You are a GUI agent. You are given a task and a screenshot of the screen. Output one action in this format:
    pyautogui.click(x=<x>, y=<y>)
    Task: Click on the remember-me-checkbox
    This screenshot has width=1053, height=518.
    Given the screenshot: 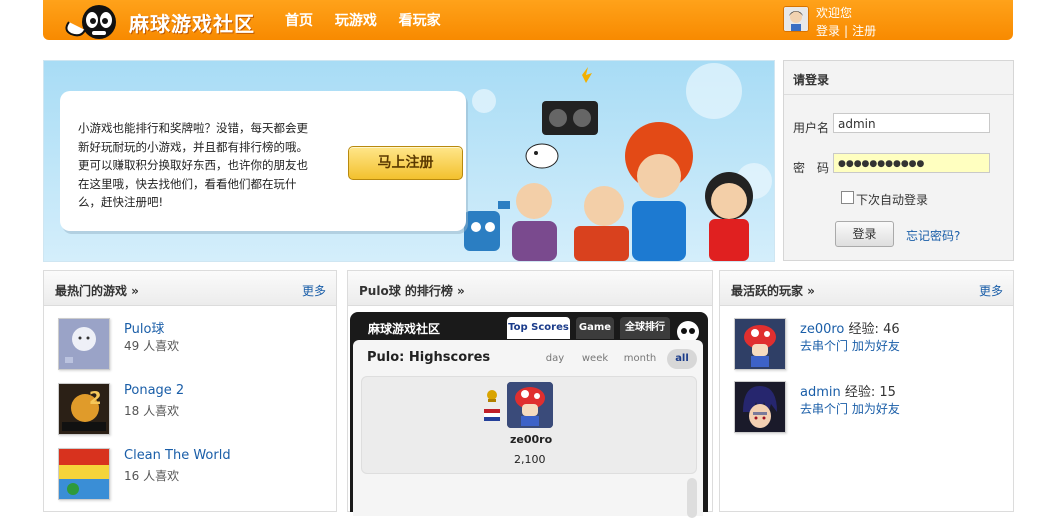 What is the action you would take?
    pyautogui.click(x=847, y=197)
    